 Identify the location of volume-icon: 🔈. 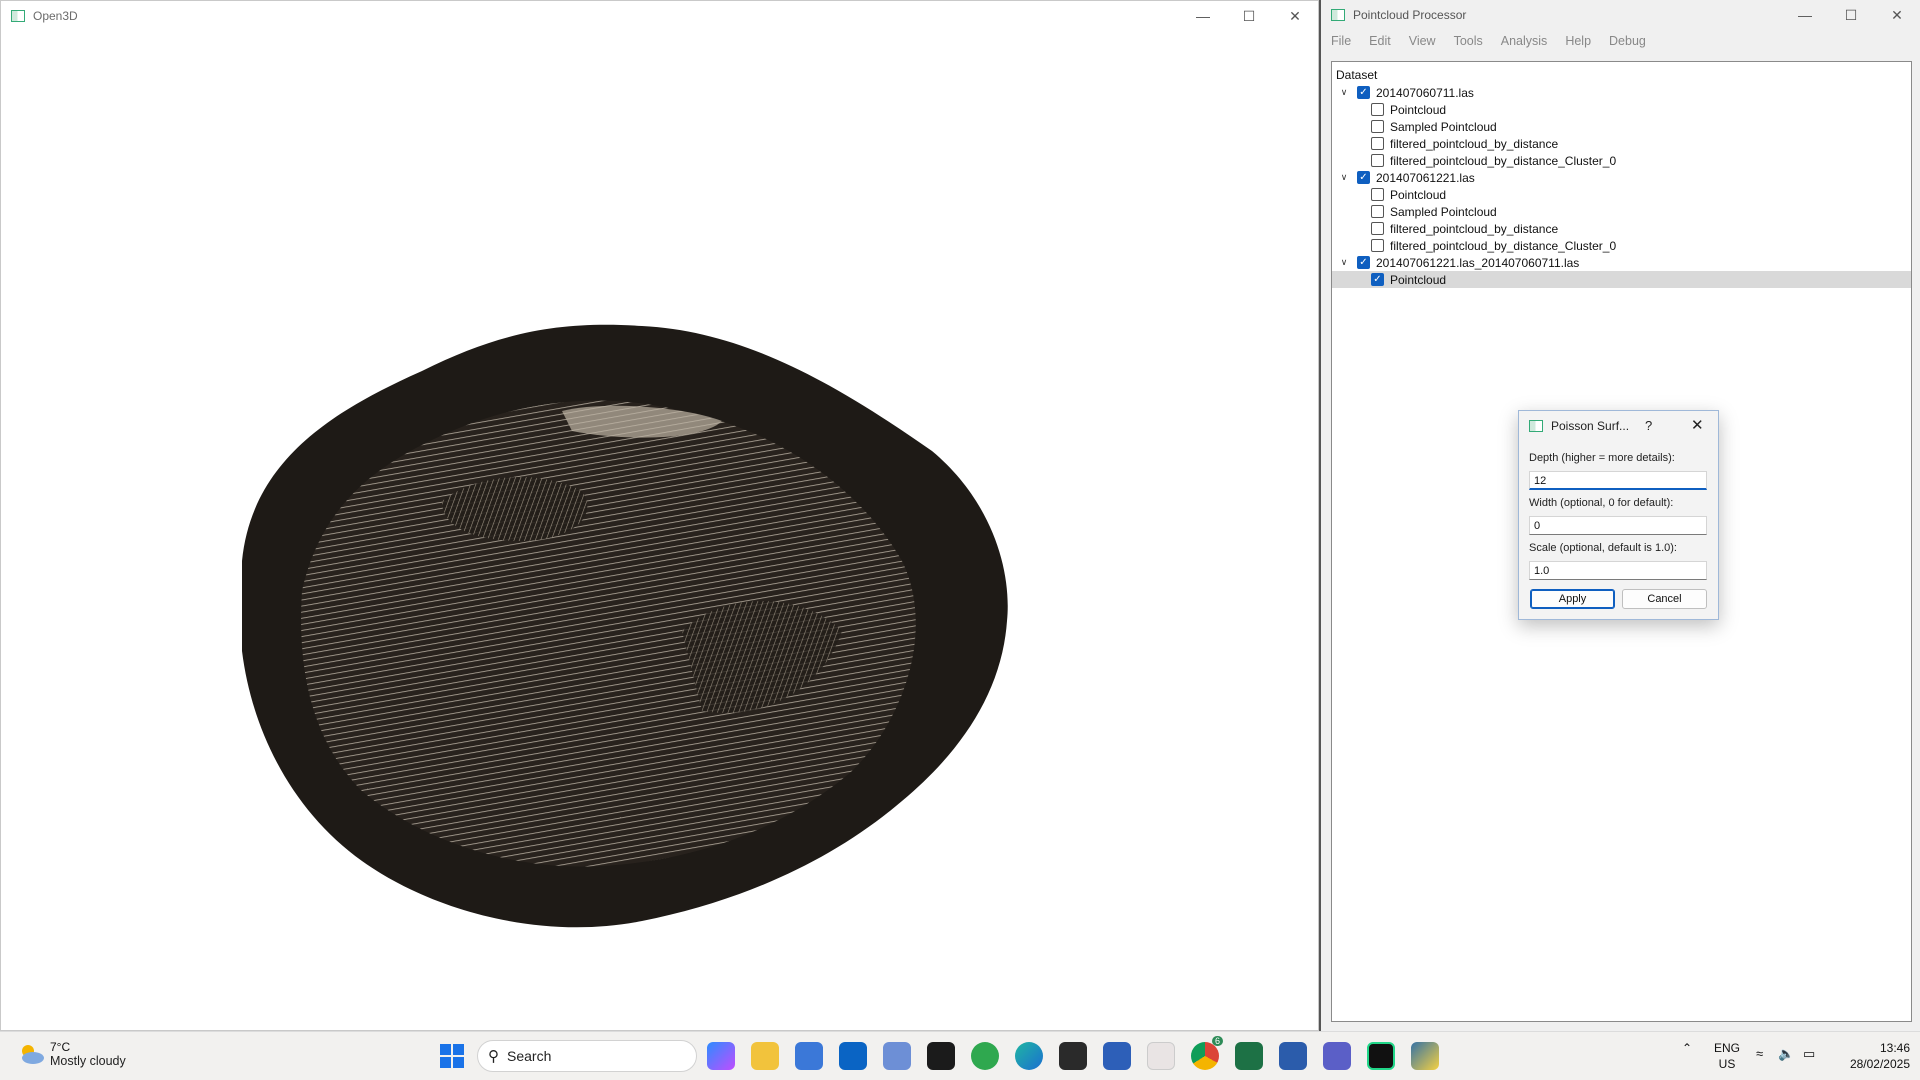
(1786, 1054).